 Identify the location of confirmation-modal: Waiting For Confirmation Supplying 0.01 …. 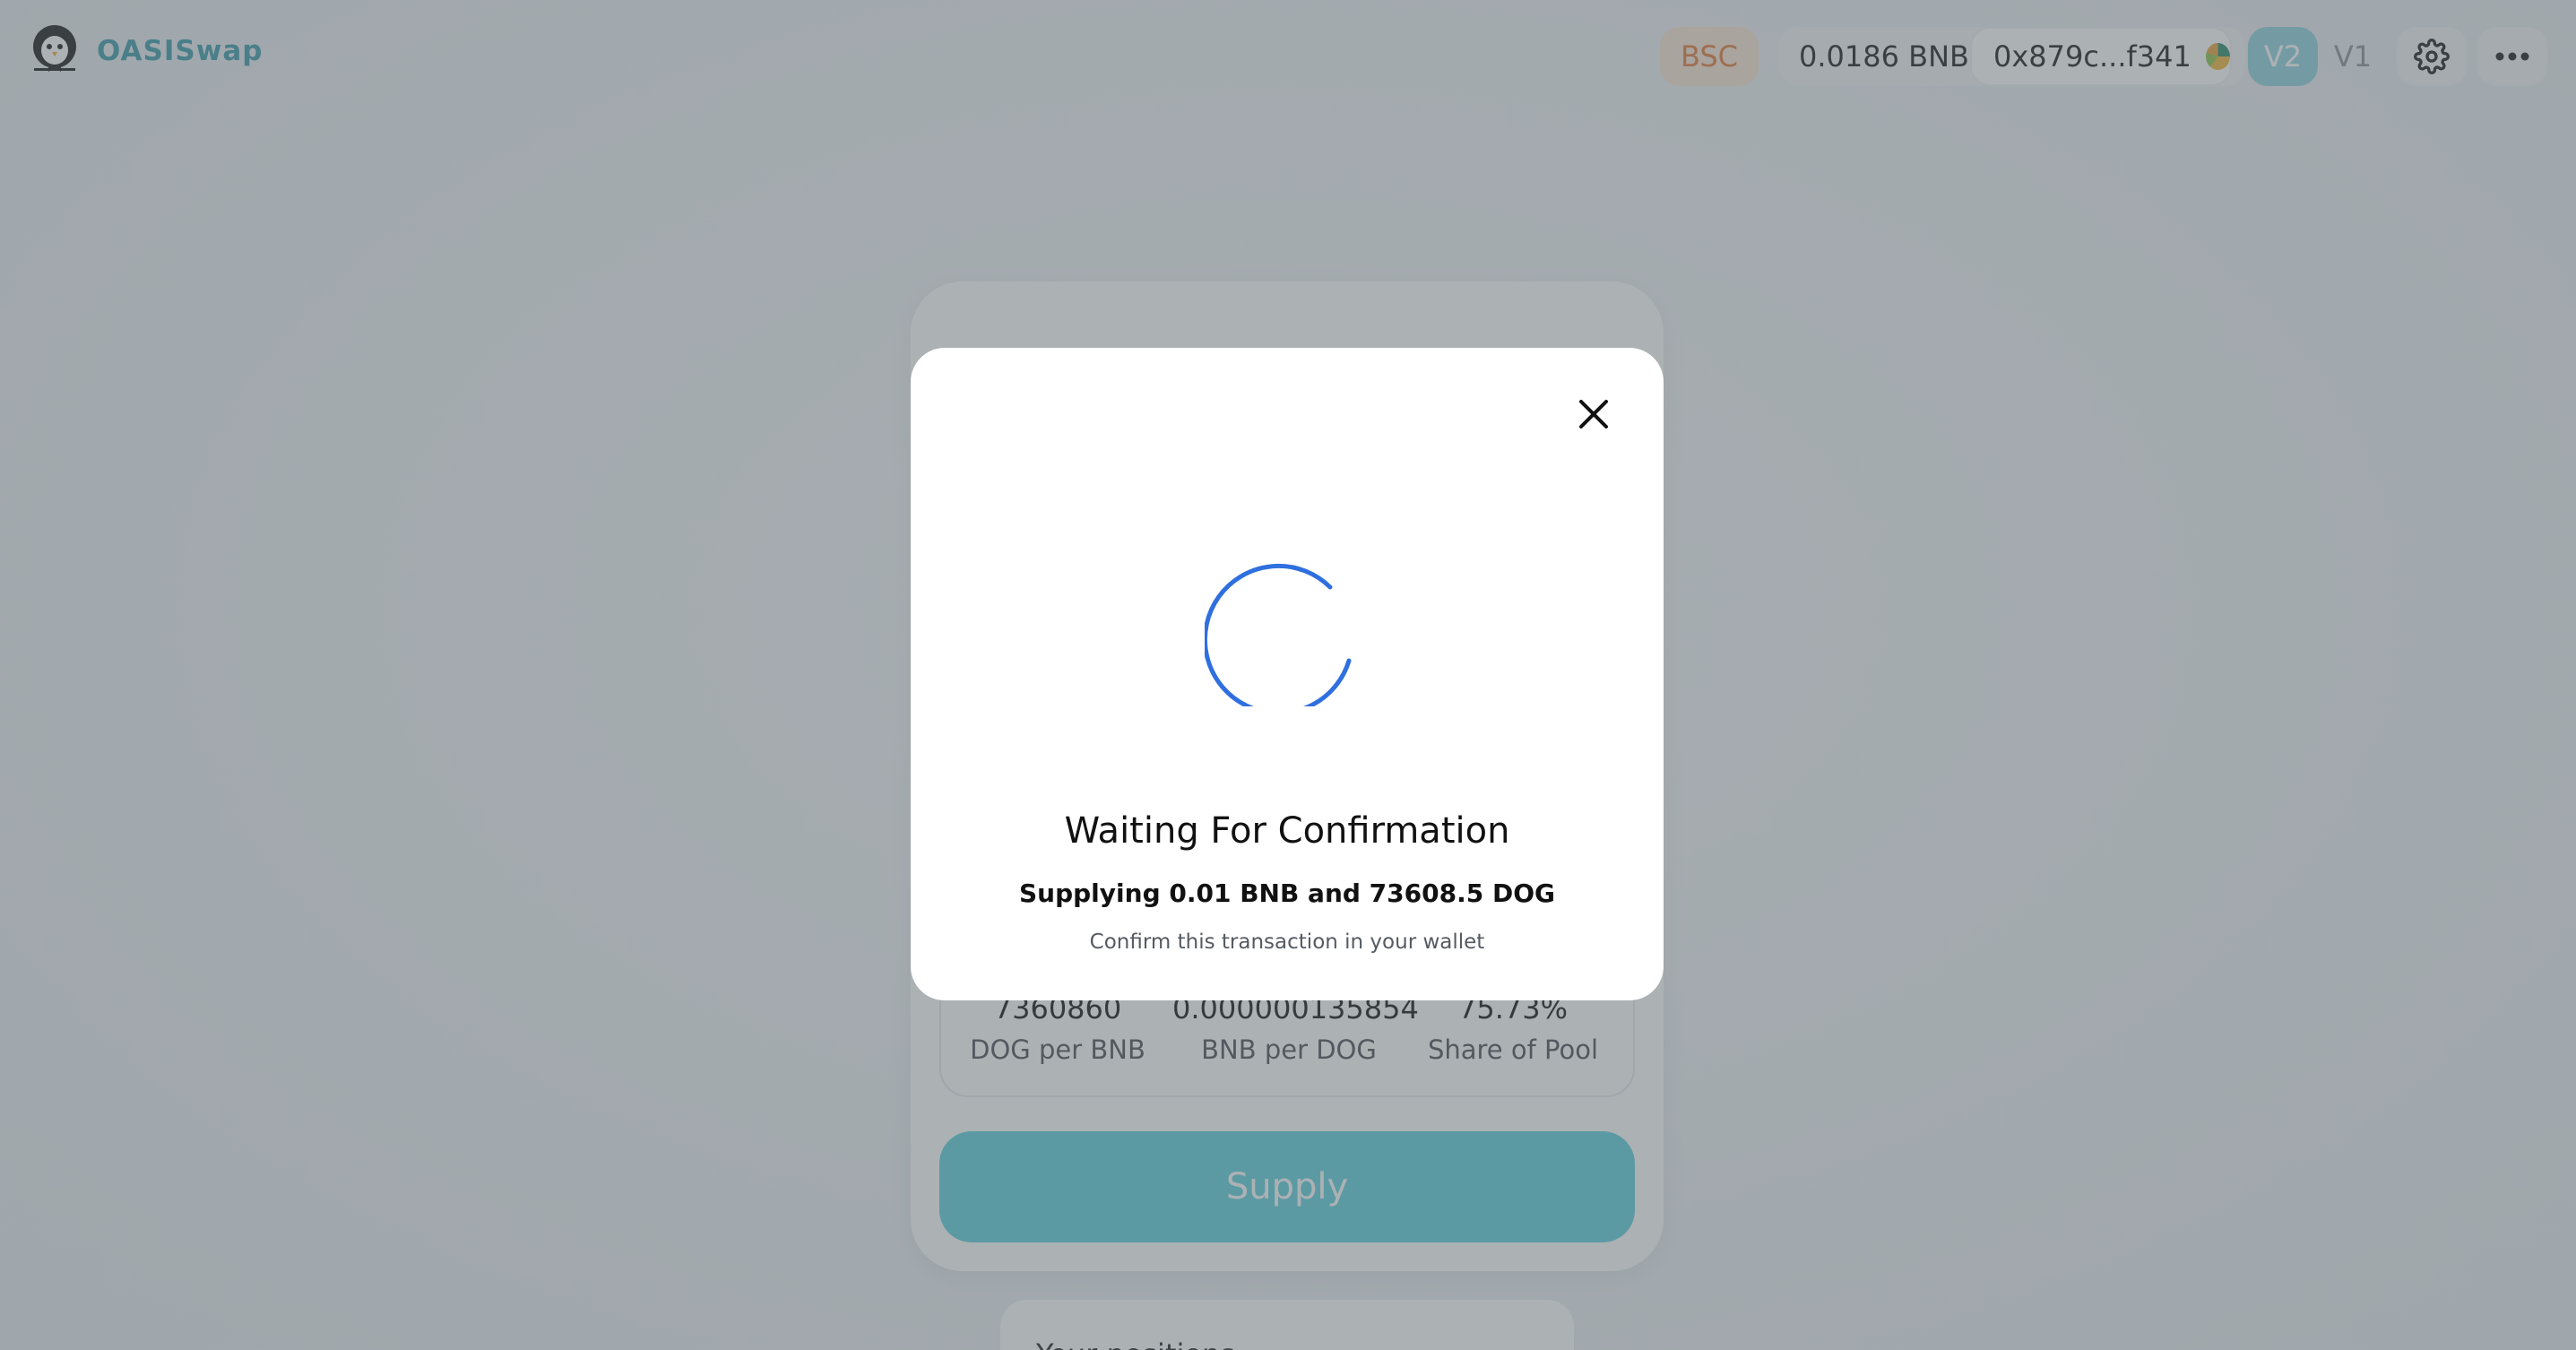
(1287, 674).